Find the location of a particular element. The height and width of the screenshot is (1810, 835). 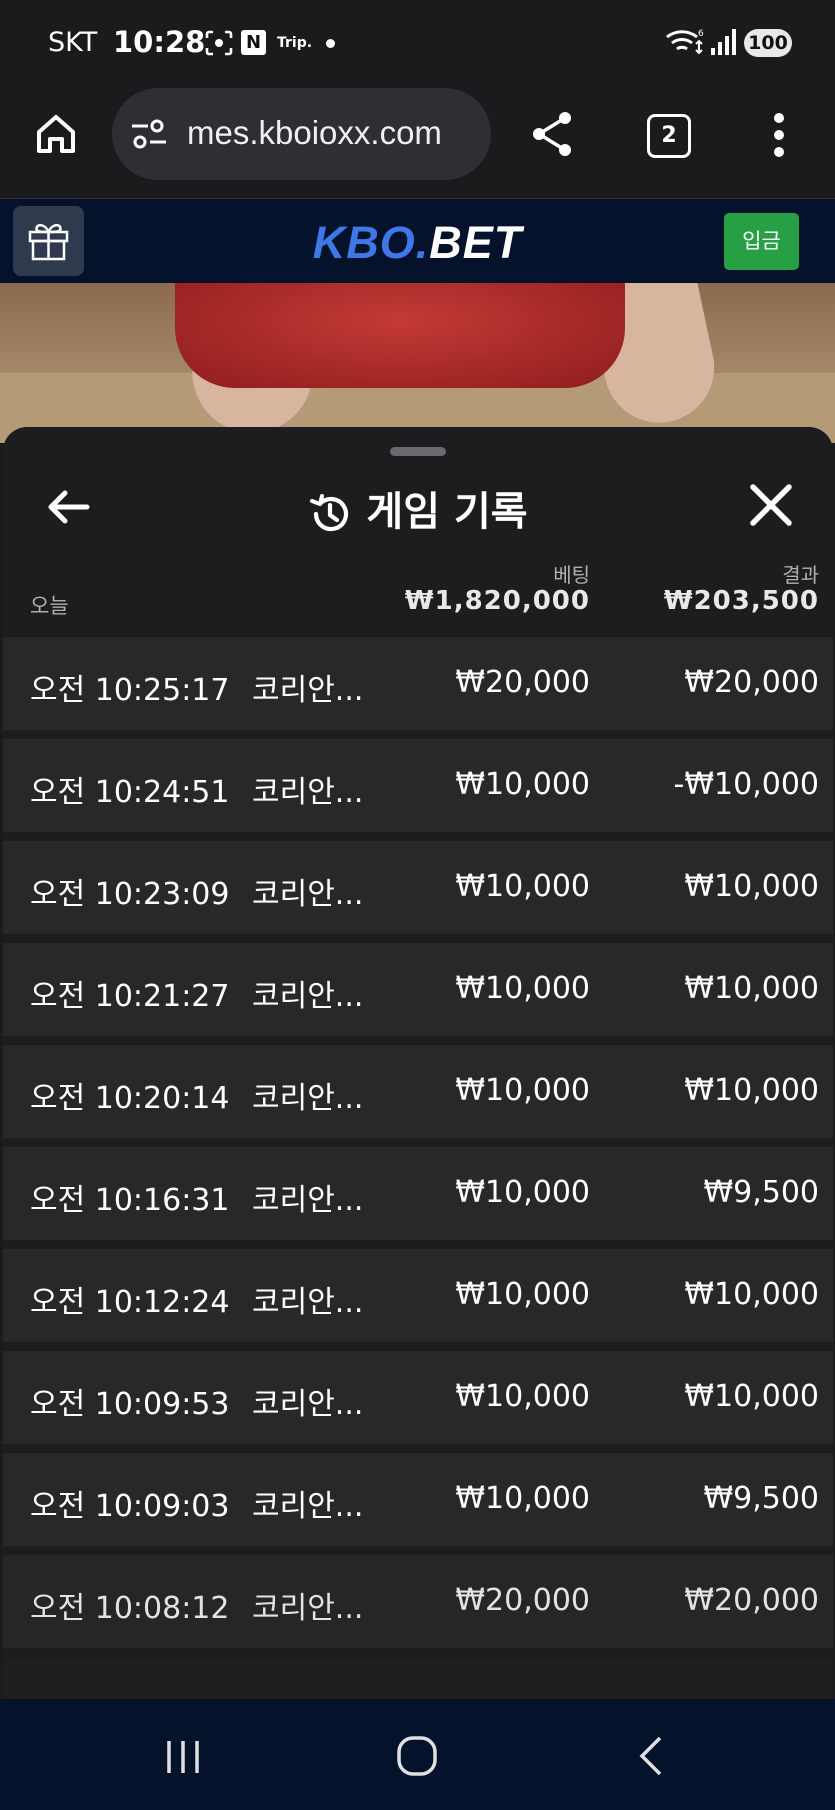

site-header: KBO.BET 입금 is located at coordinates (417, 241).